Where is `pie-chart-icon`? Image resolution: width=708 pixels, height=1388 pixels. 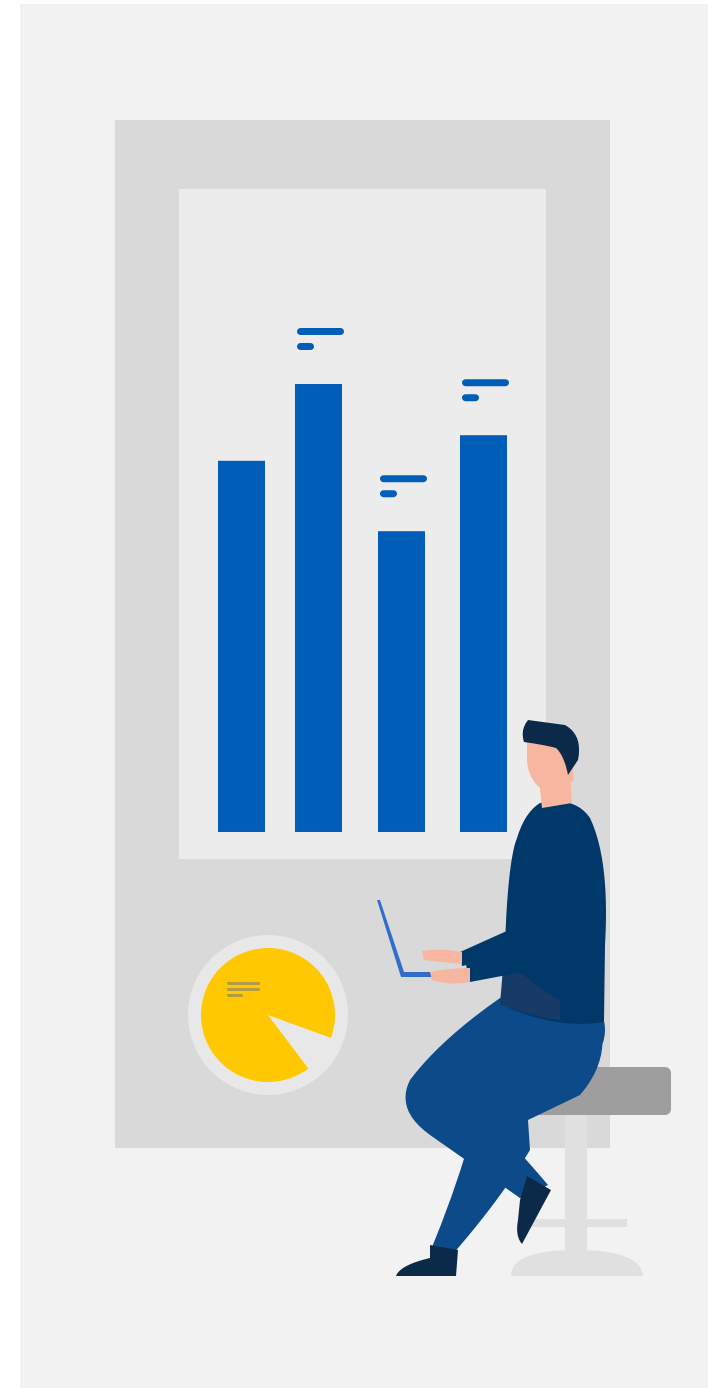
pie-chart-icon is located at coordinates (268, 1015).